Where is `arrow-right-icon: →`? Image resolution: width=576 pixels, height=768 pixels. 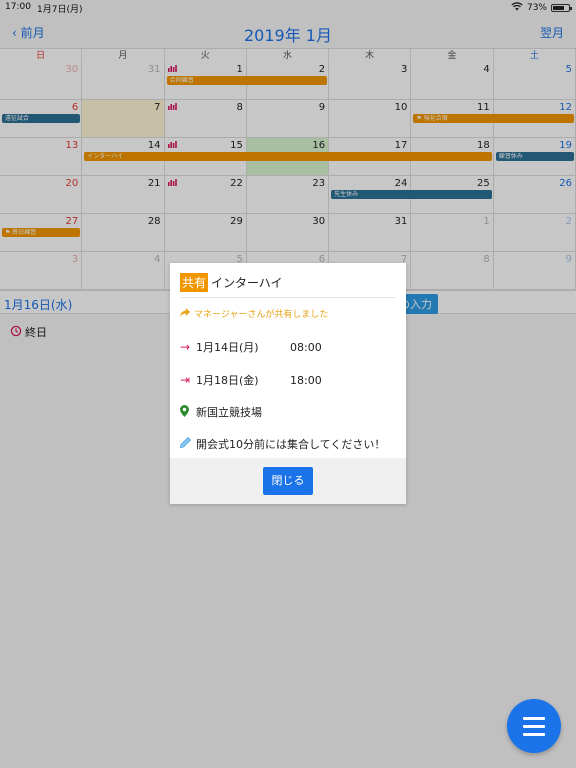 arrow-right-icon: → is located at coordinates (185, 347).